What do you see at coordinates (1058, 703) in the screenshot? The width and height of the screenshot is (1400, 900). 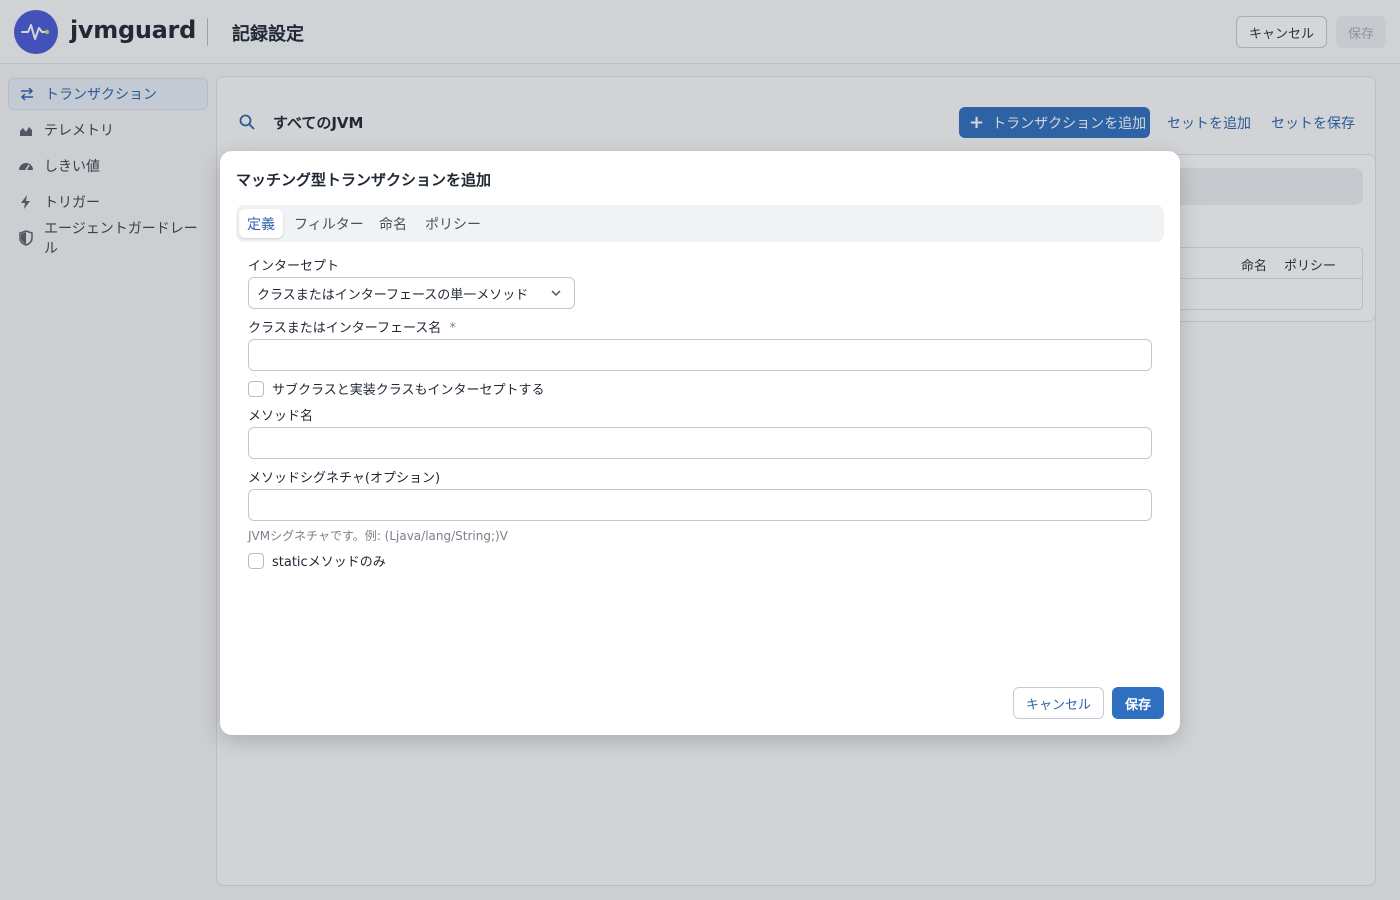 I see `dialog-cancel-button: キャンセル` at bounding box center [1058, 703].